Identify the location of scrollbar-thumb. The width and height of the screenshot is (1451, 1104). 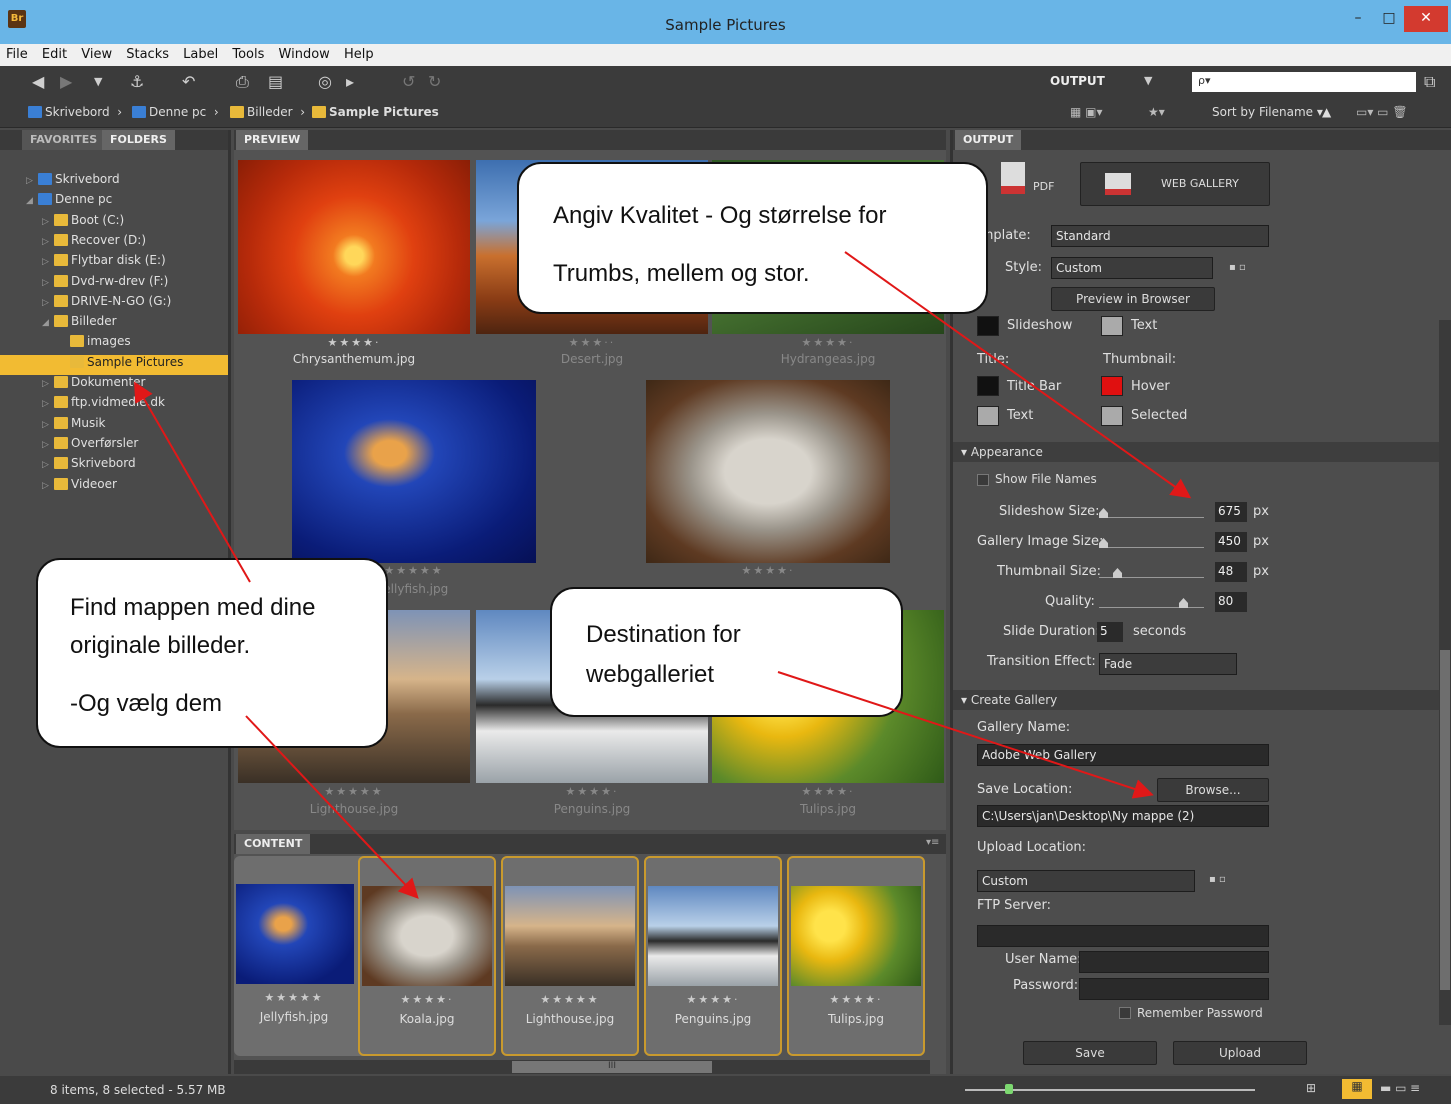
(1445, 820).